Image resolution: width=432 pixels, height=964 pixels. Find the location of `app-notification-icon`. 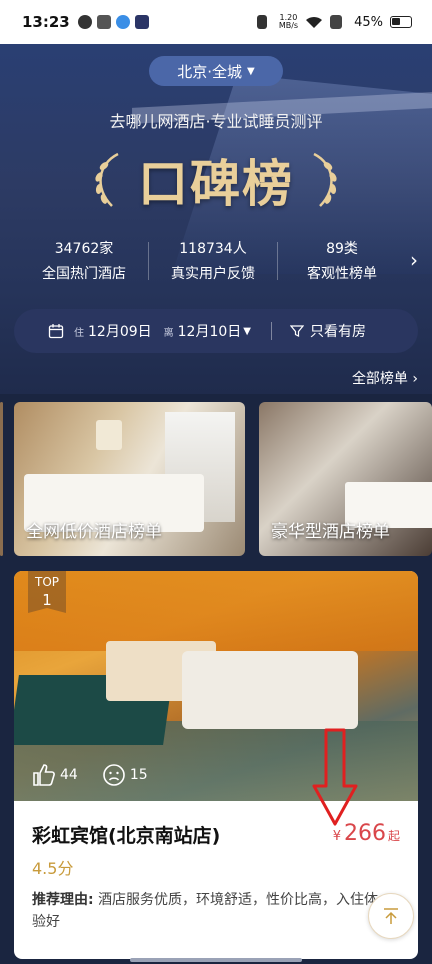

app-notification-icon is located at coordinates (84, 22).